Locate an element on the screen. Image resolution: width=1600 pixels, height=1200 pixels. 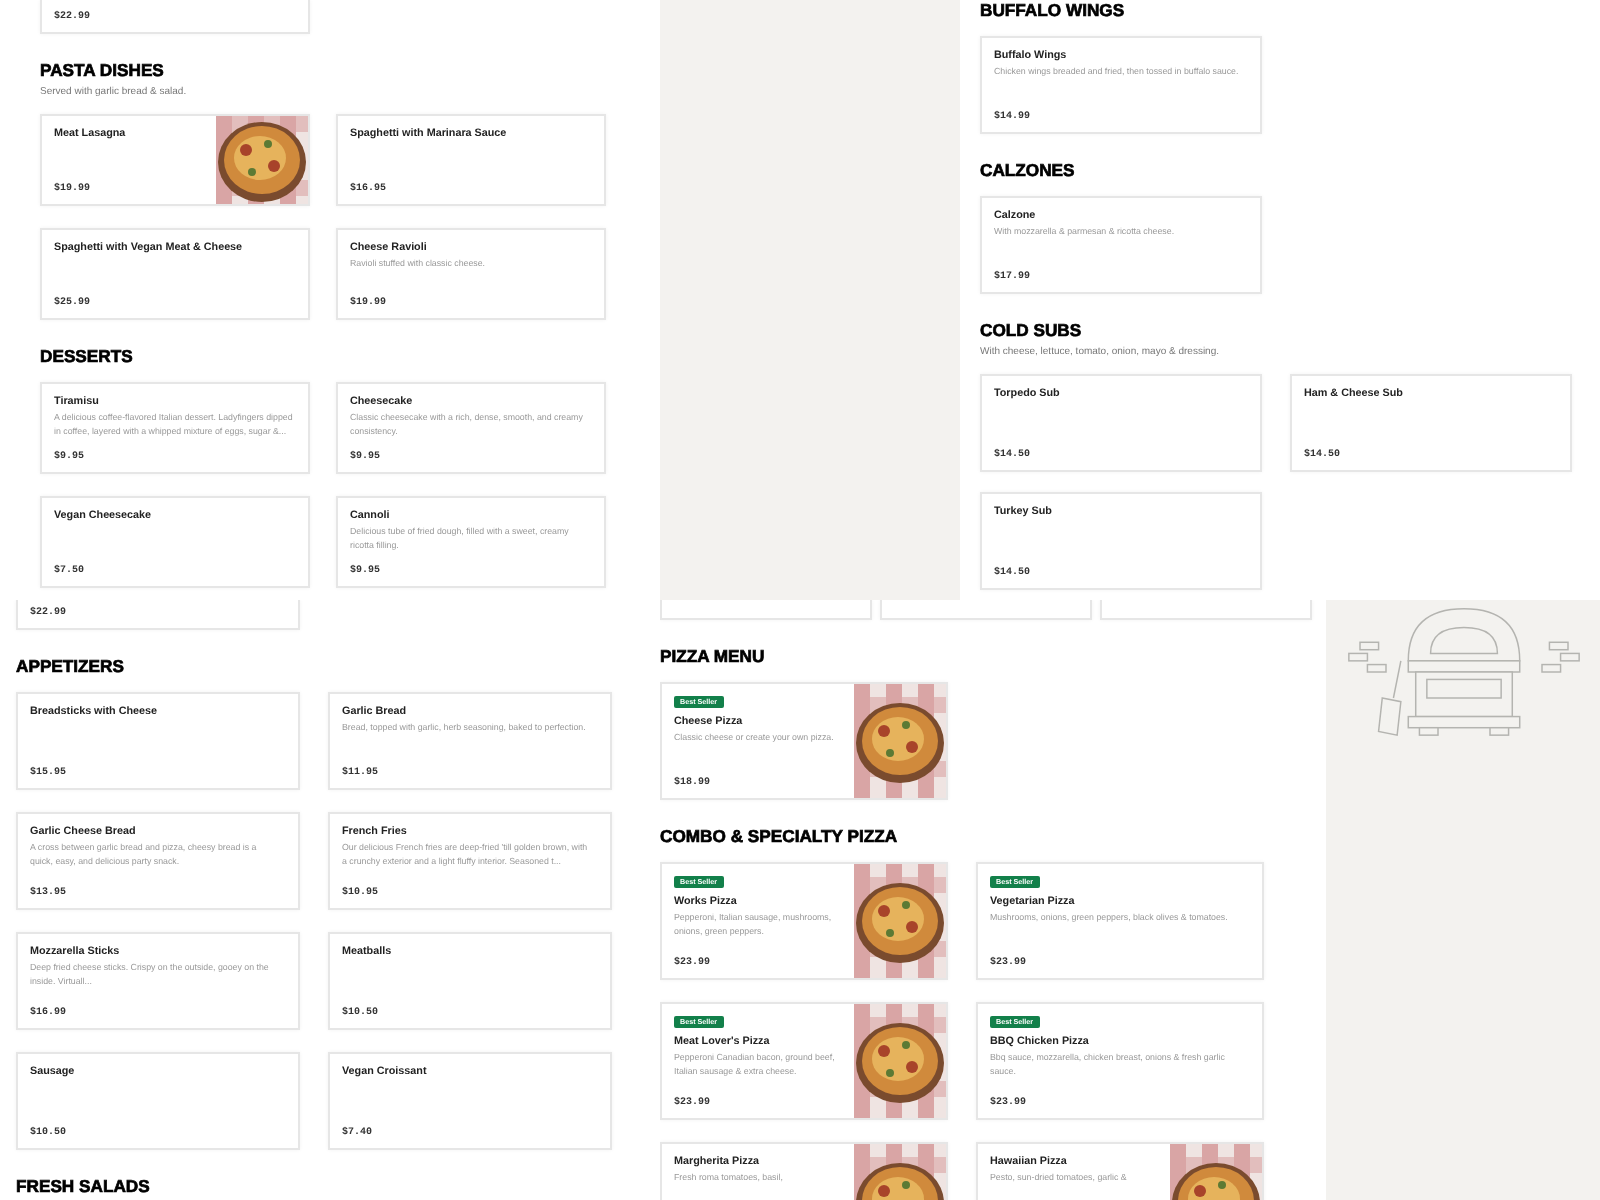
section-heading: FRESH SALADS is located at coordinates (84, 1186).